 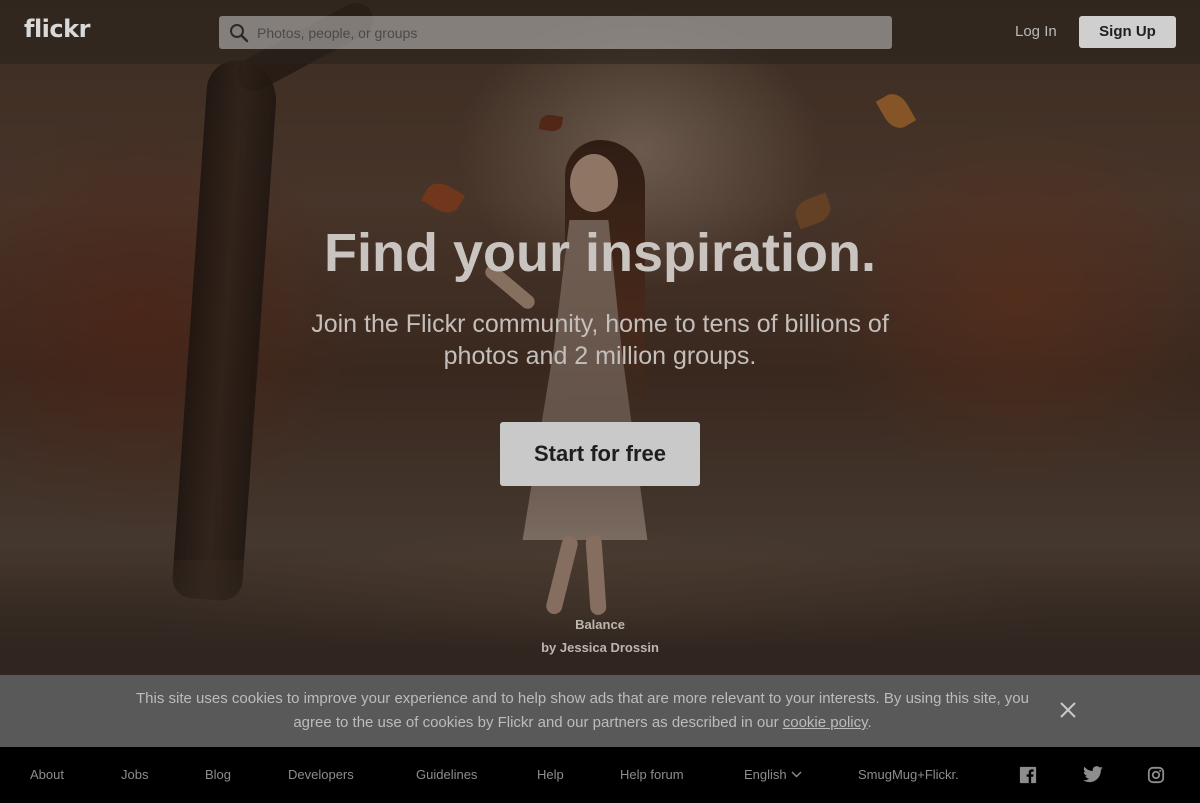 I want to click on smugmug-flickr-link: SmugMug+Flickr., so click(x=908, y=774).